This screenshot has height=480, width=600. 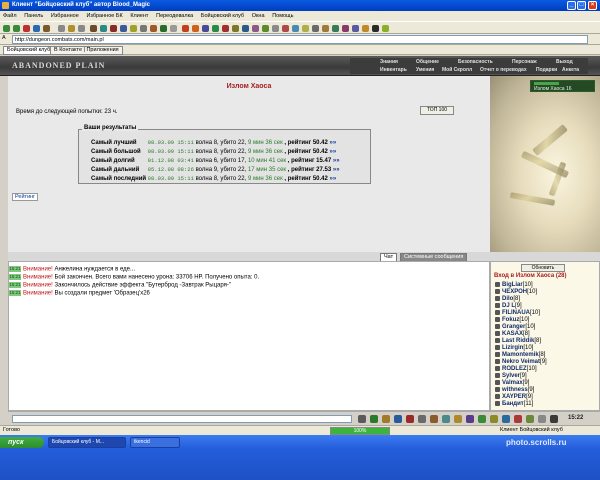 What do you see at coordinates (6, 28) in the screenshot?
I see `back-icon` at bounding box center [6, 28].